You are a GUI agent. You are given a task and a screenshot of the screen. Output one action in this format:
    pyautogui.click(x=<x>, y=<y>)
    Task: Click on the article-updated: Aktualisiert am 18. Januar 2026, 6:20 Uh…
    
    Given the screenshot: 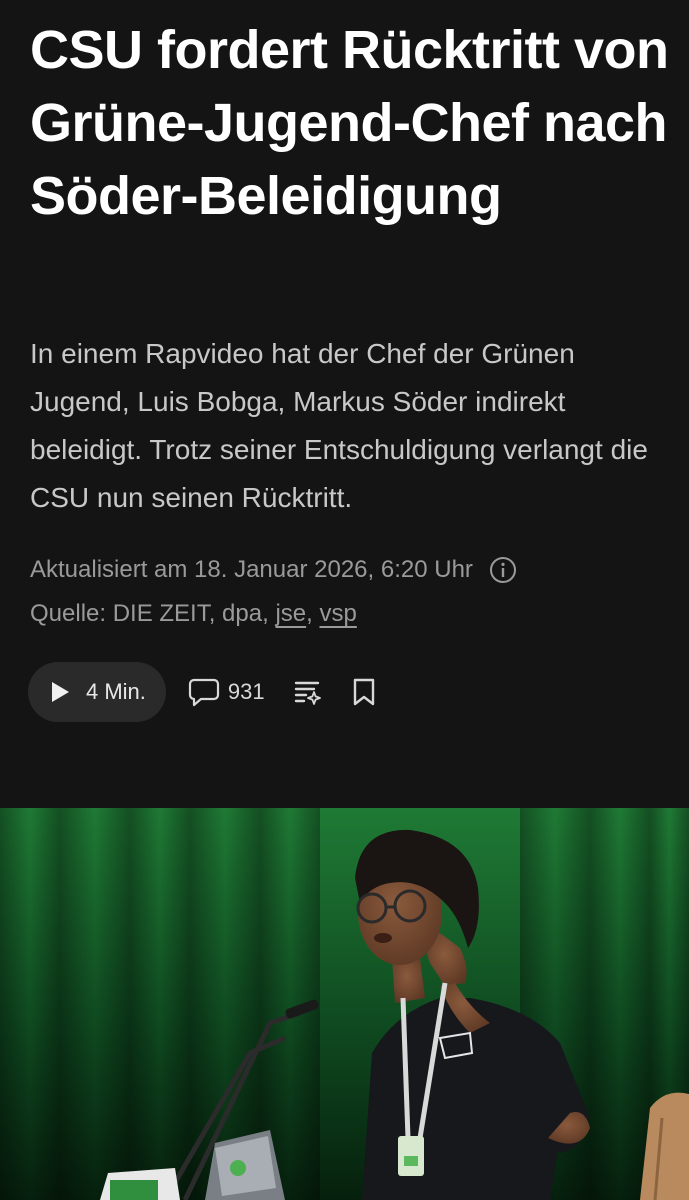 What is the action you would take?
    pyautogui.click(x=273, y=570)
    